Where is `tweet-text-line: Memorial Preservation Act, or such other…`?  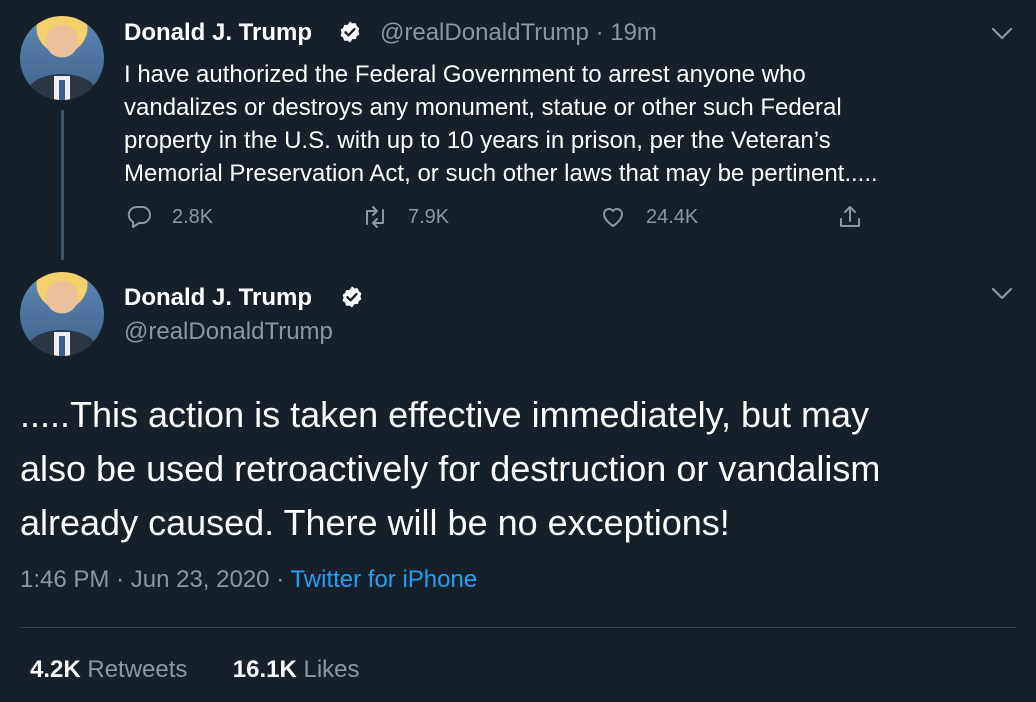 tweet-text-line: Memorial Preservation Act, or such other… is located at coordinates (501, 173).